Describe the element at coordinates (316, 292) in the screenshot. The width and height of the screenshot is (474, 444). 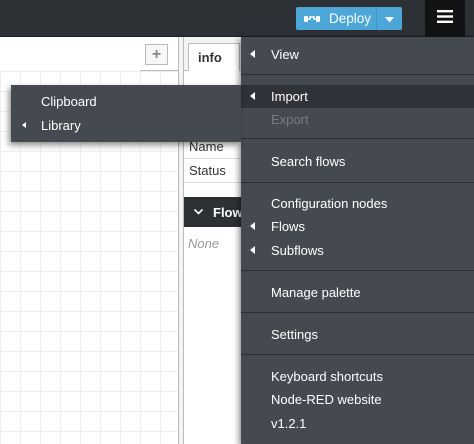
I see `menu-item-label: Manage palette` at that location.